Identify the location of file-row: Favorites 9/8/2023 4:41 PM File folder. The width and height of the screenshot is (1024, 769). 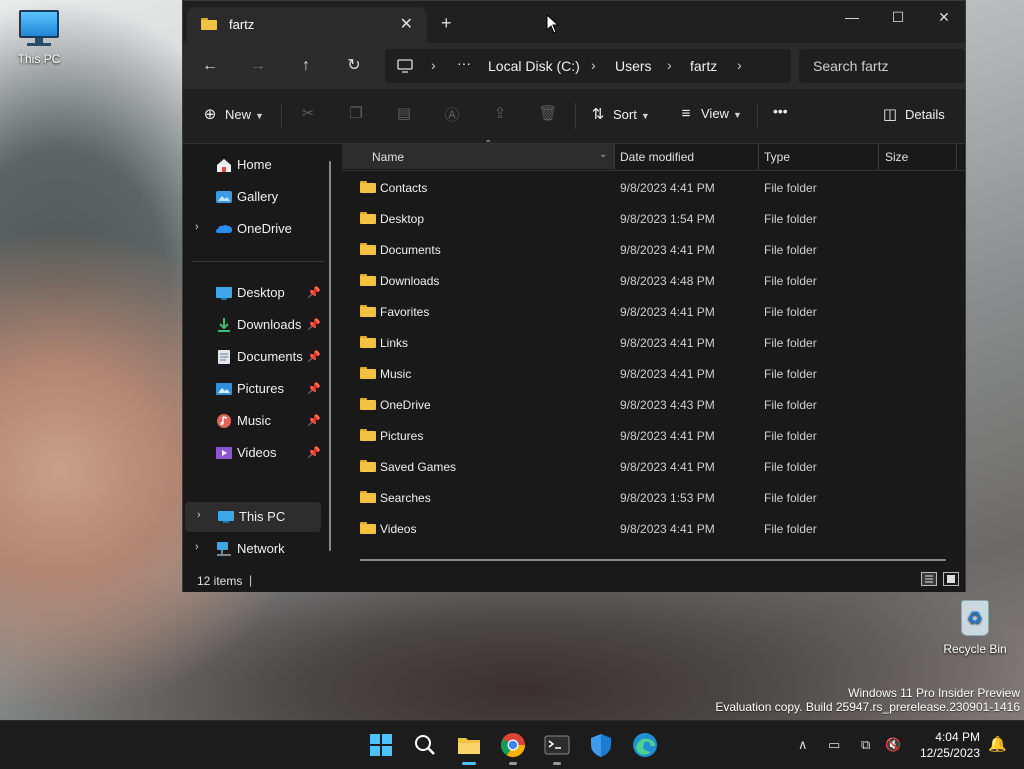
(642, 312).